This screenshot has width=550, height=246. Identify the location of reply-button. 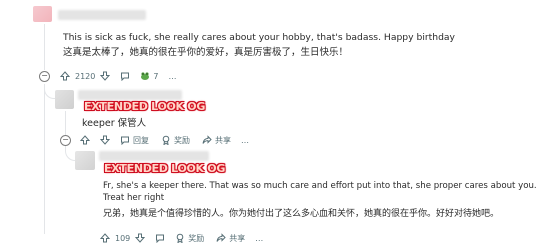
(160, 238).